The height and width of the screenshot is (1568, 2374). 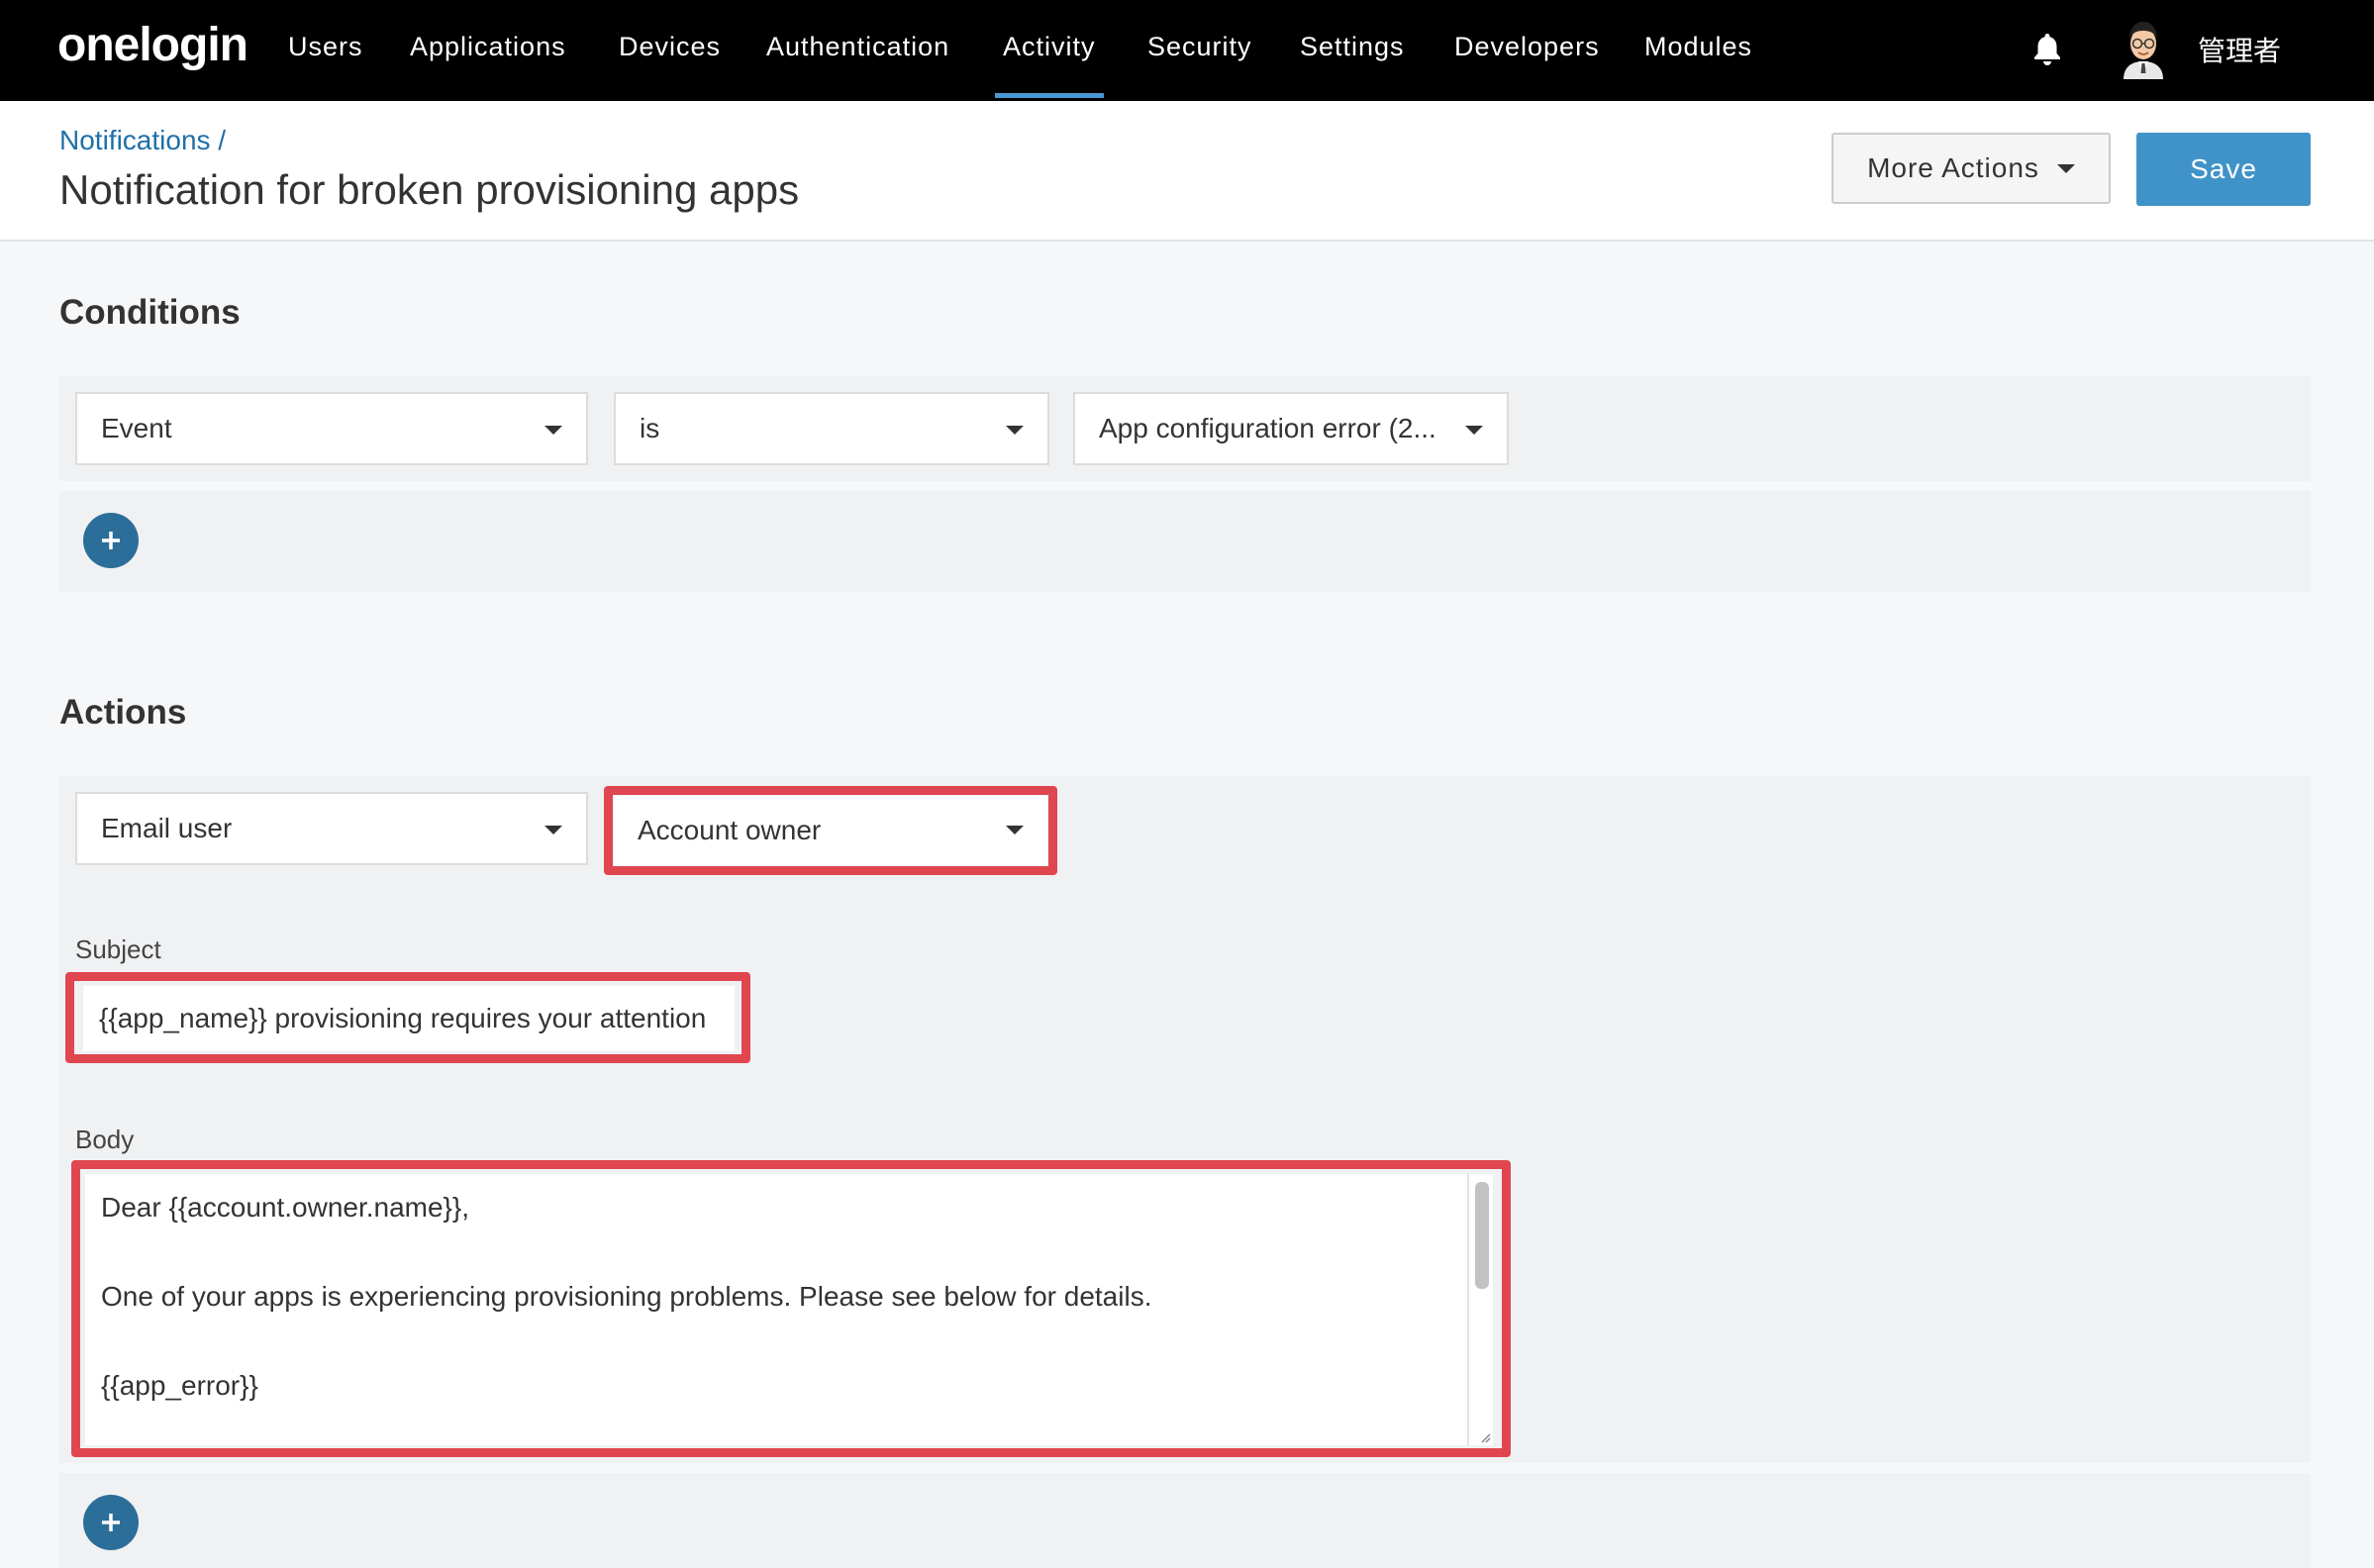 I want to click on condition-add-row, so click(x=1185, y=541).